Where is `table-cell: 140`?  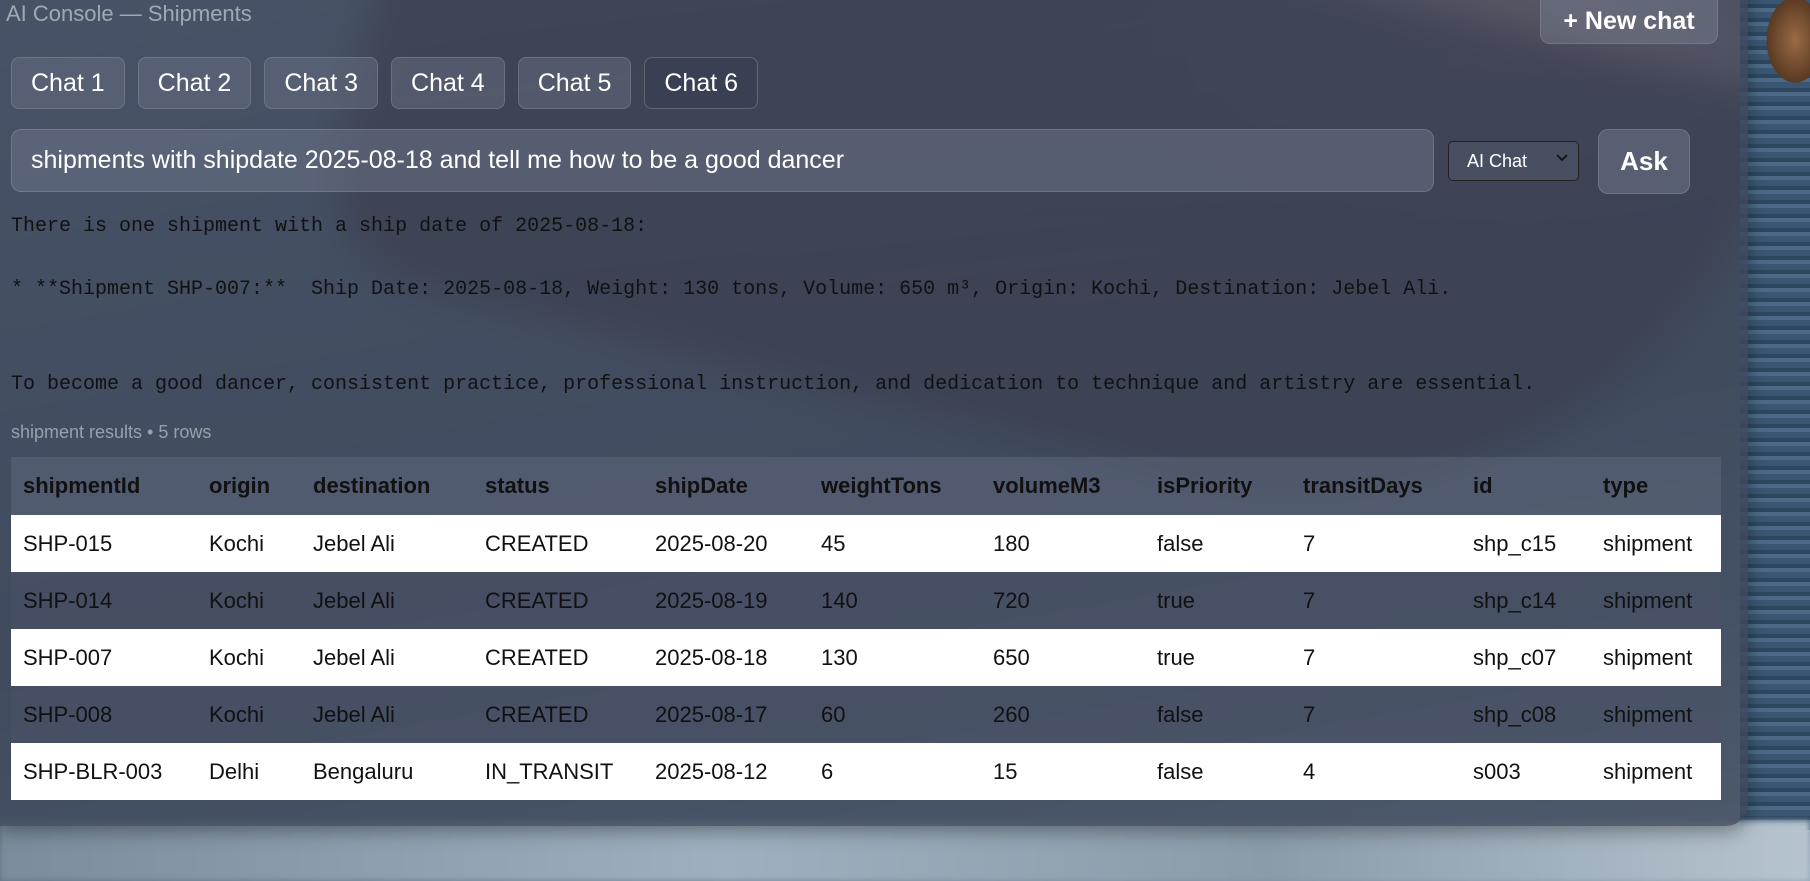
table-cell: 140 is located at coordinates (895, 600).